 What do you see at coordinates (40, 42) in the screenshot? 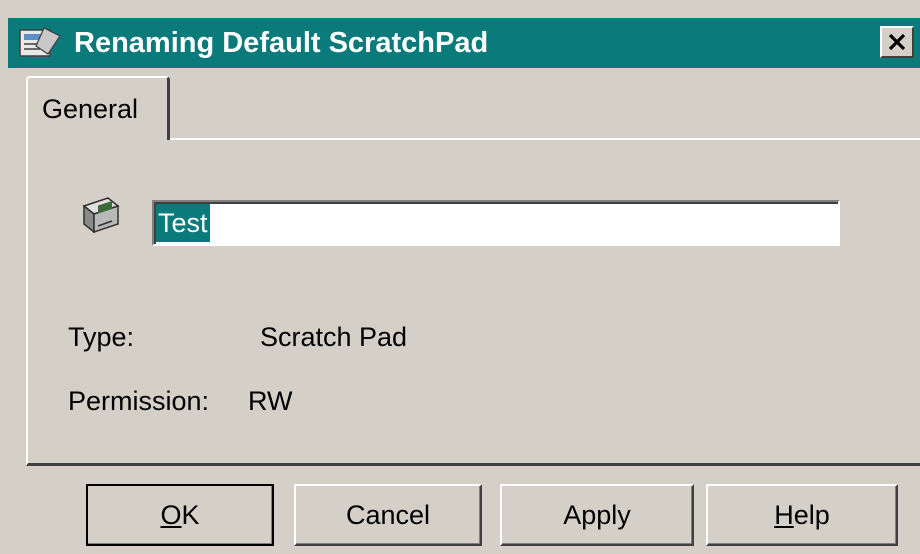
I see `scratchpad-window-icon` at bounding box center [40, 42].